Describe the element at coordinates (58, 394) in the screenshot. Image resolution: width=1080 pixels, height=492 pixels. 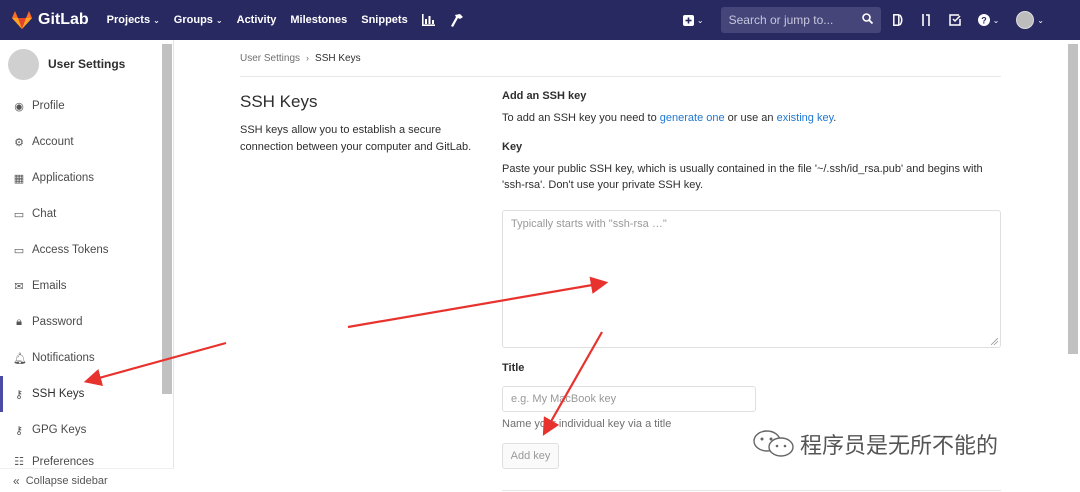
I see `sidebar-item-label: SSH Keys` at that location.